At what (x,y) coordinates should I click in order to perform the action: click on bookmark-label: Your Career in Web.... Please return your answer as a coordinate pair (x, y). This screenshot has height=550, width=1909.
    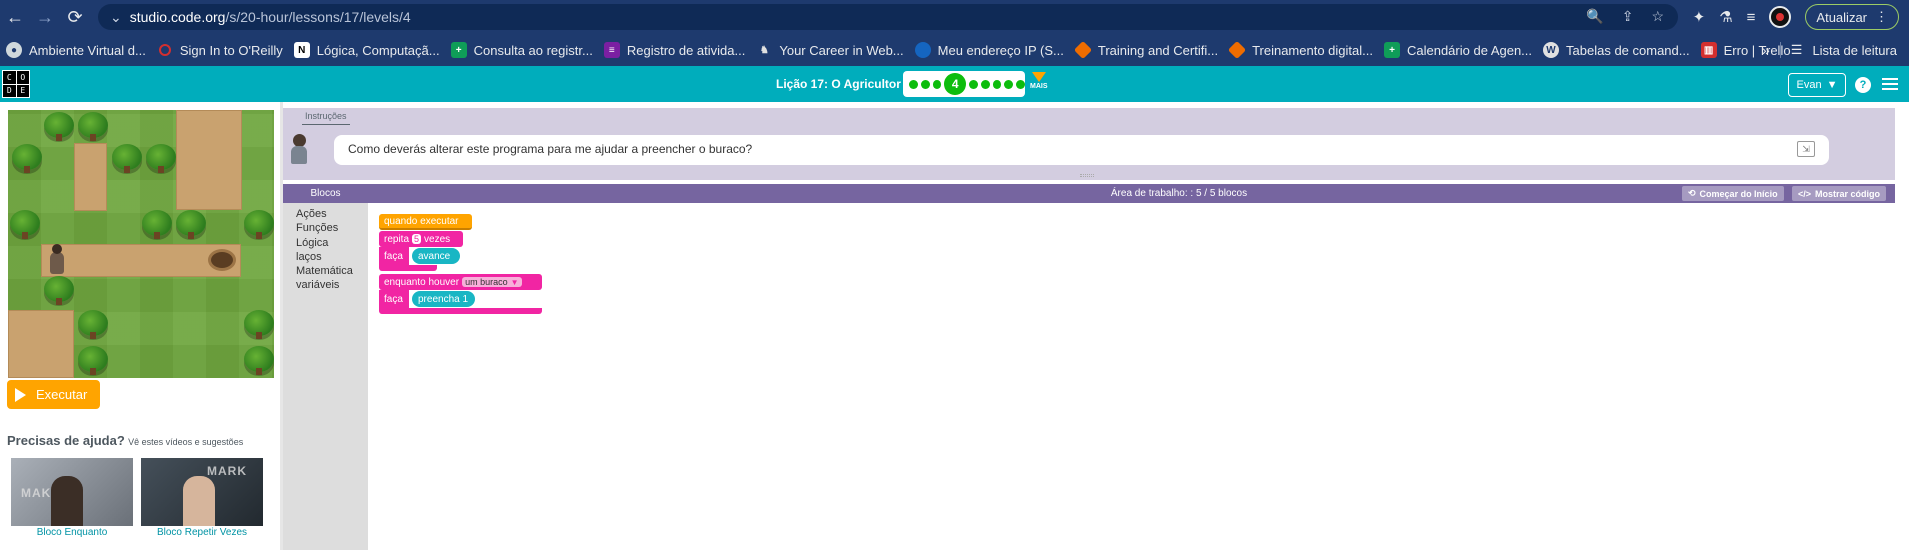
    Looking at the image, I should click on (841, 50).